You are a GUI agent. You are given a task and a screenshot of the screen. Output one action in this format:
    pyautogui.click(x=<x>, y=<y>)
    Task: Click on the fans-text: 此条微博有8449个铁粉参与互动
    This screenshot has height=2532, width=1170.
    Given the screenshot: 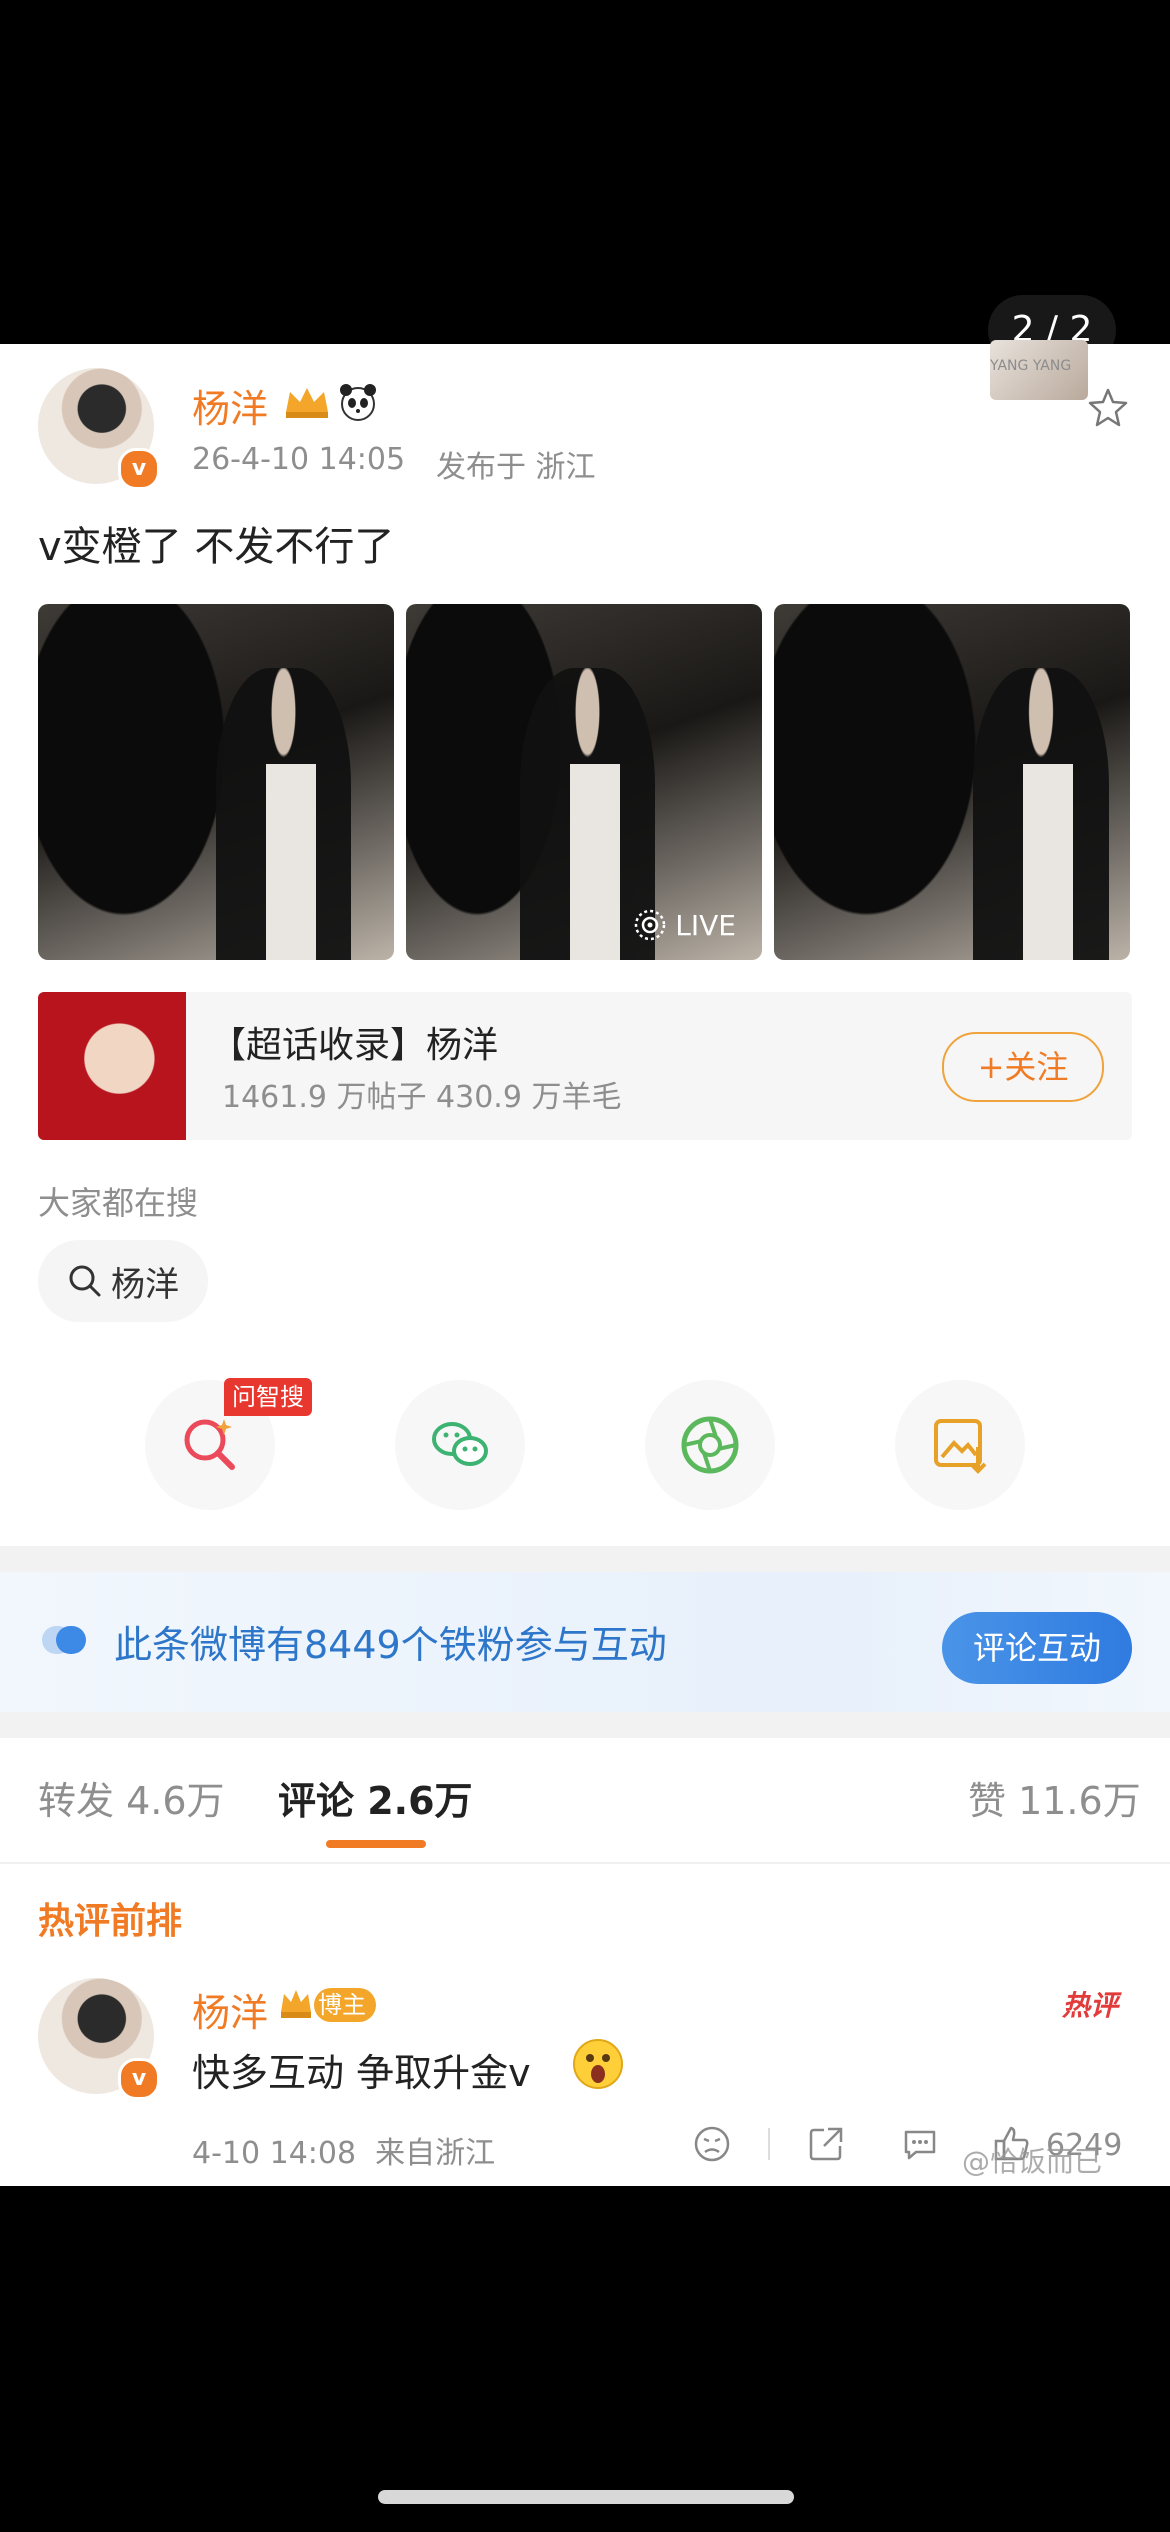 What is the action you would take?
    pyautogui.click(x=390, y=1645)
    